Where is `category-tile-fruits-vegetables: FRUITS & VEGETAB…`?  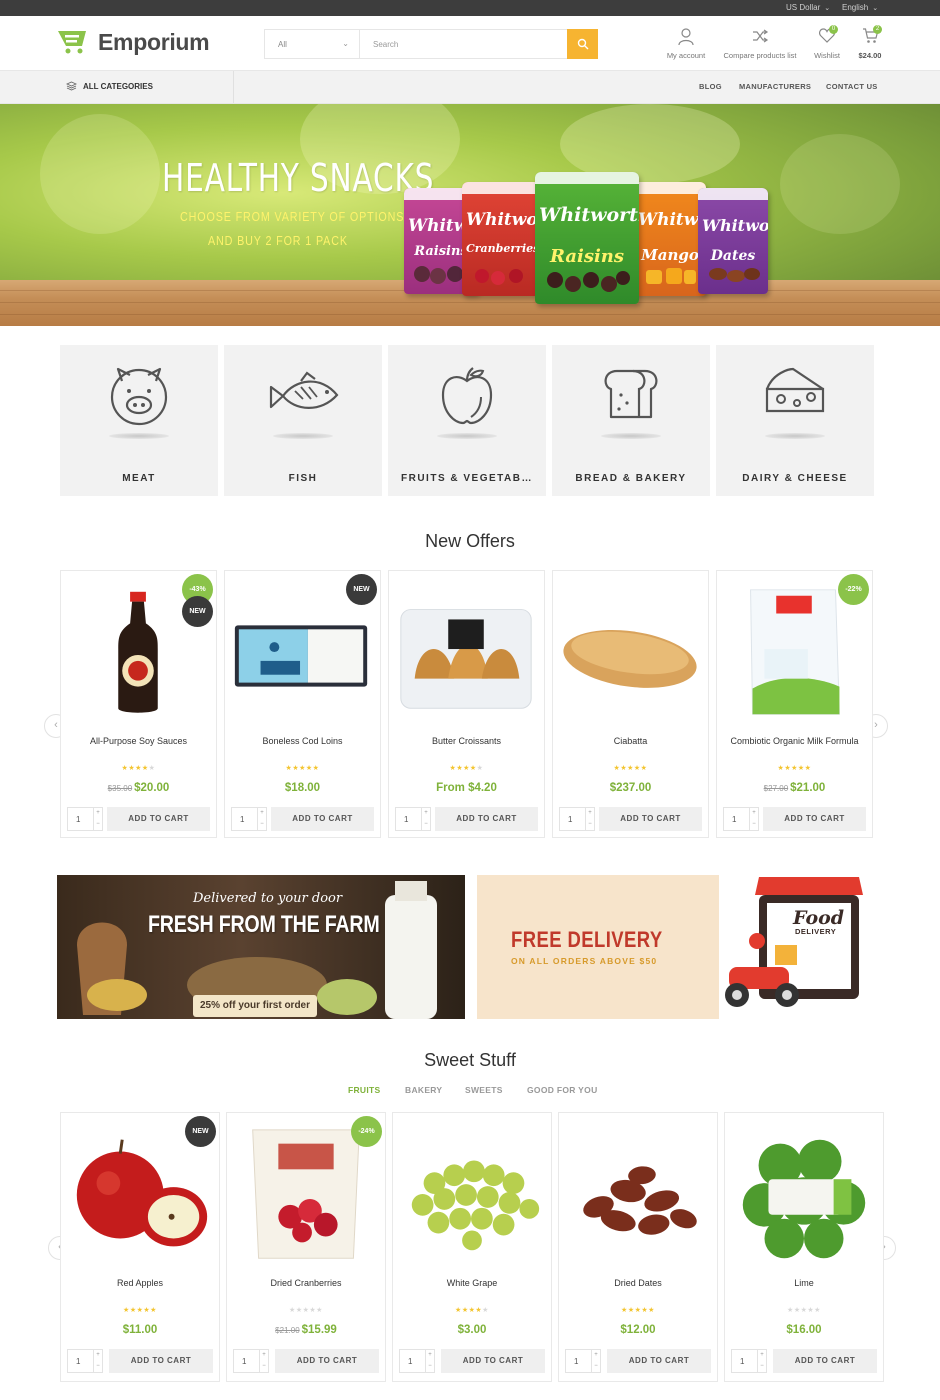
category-tile-fruits-vegetables: FRUITS & VEGETAB… is located at coordinates (467, 420).